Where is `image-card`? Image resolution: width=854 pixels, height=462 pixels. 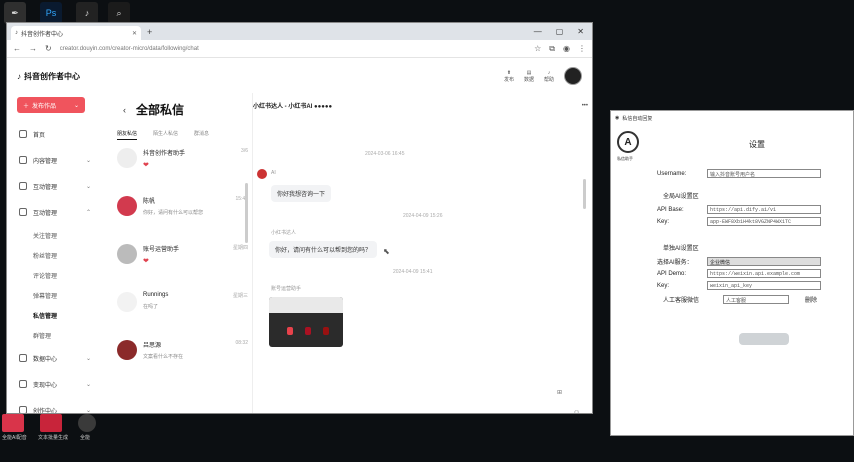 image-card is located at coordinates (306, 322).